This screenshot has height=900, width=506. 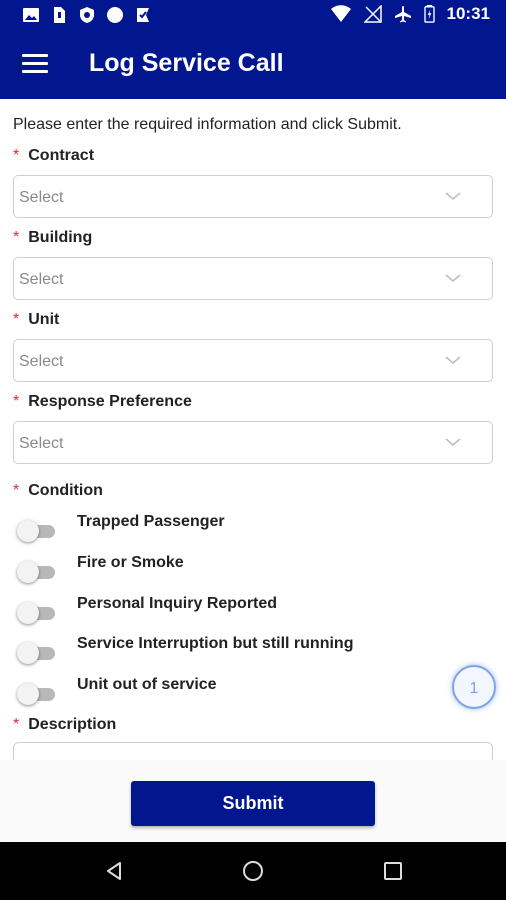 I want to click on contract-label: * Contract, so click(x=54, y=155).